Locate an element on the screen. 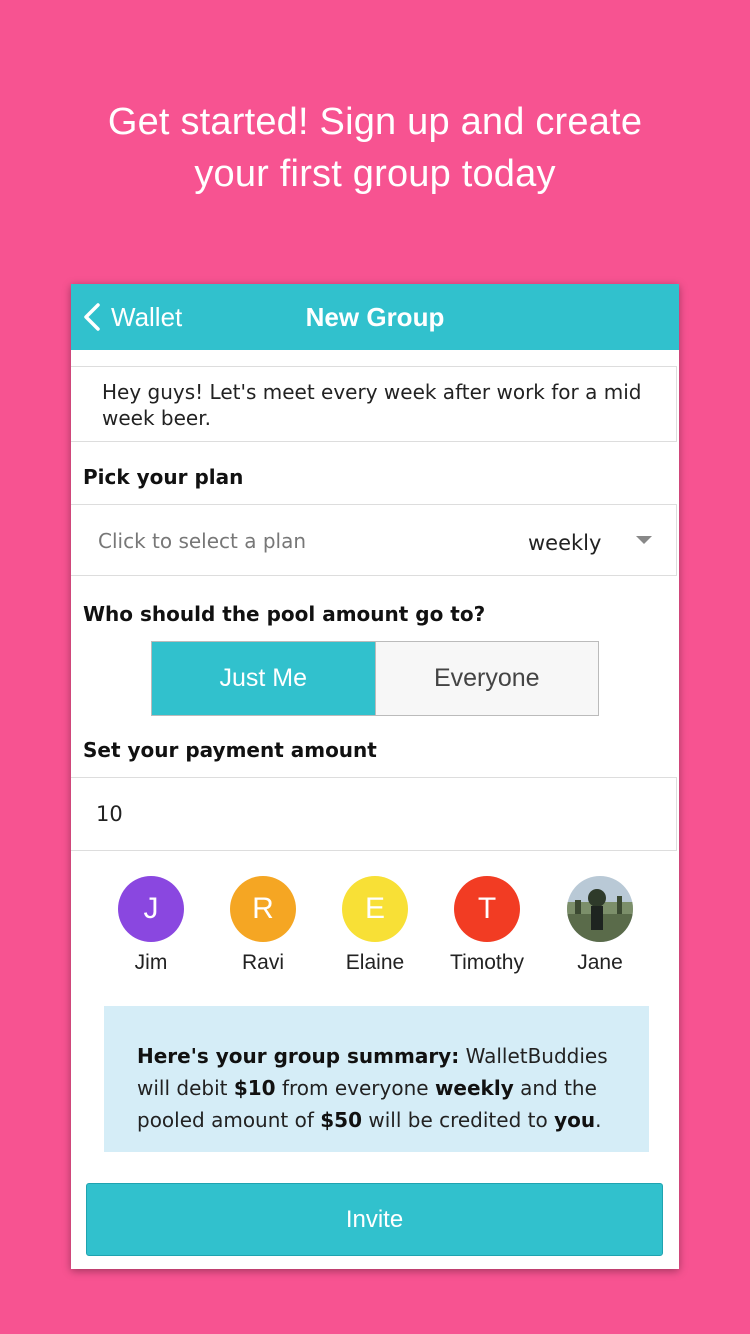  summary-recipient: you is located at coordinates (575, 1120).